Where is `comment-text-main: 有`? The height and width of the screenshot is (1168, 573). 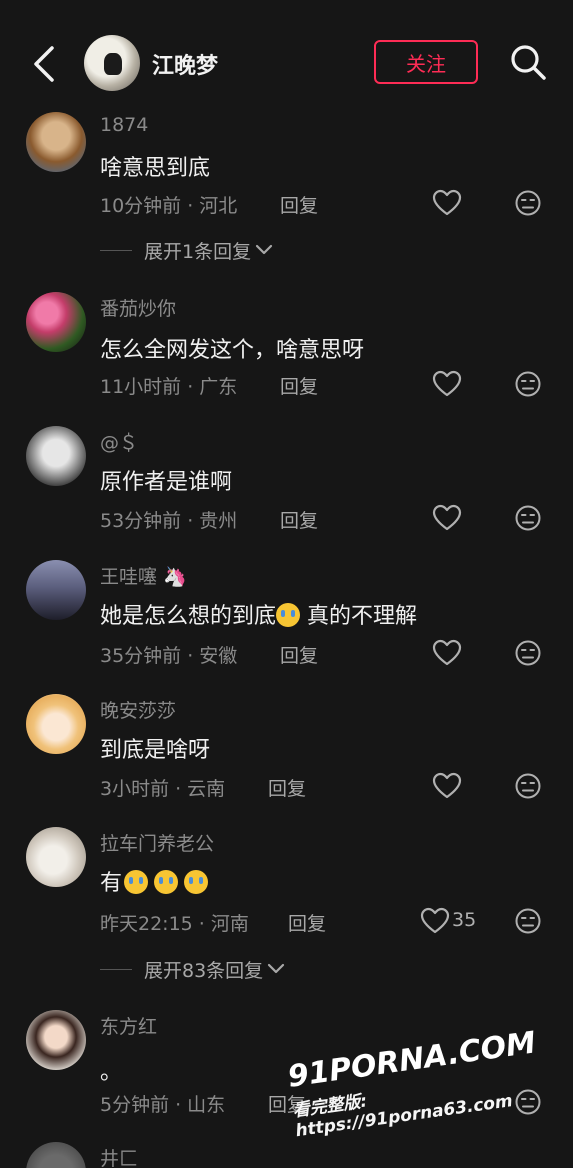
comment-text-main: 有 is located at coordinates (111, 883).